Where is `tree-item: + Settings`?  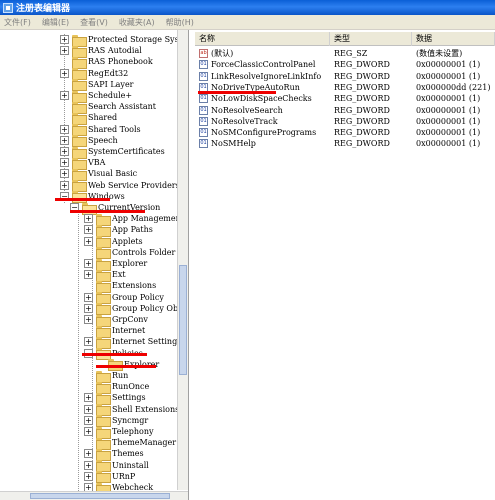 tree-item: + Settings is located at coordinates (115, 398).